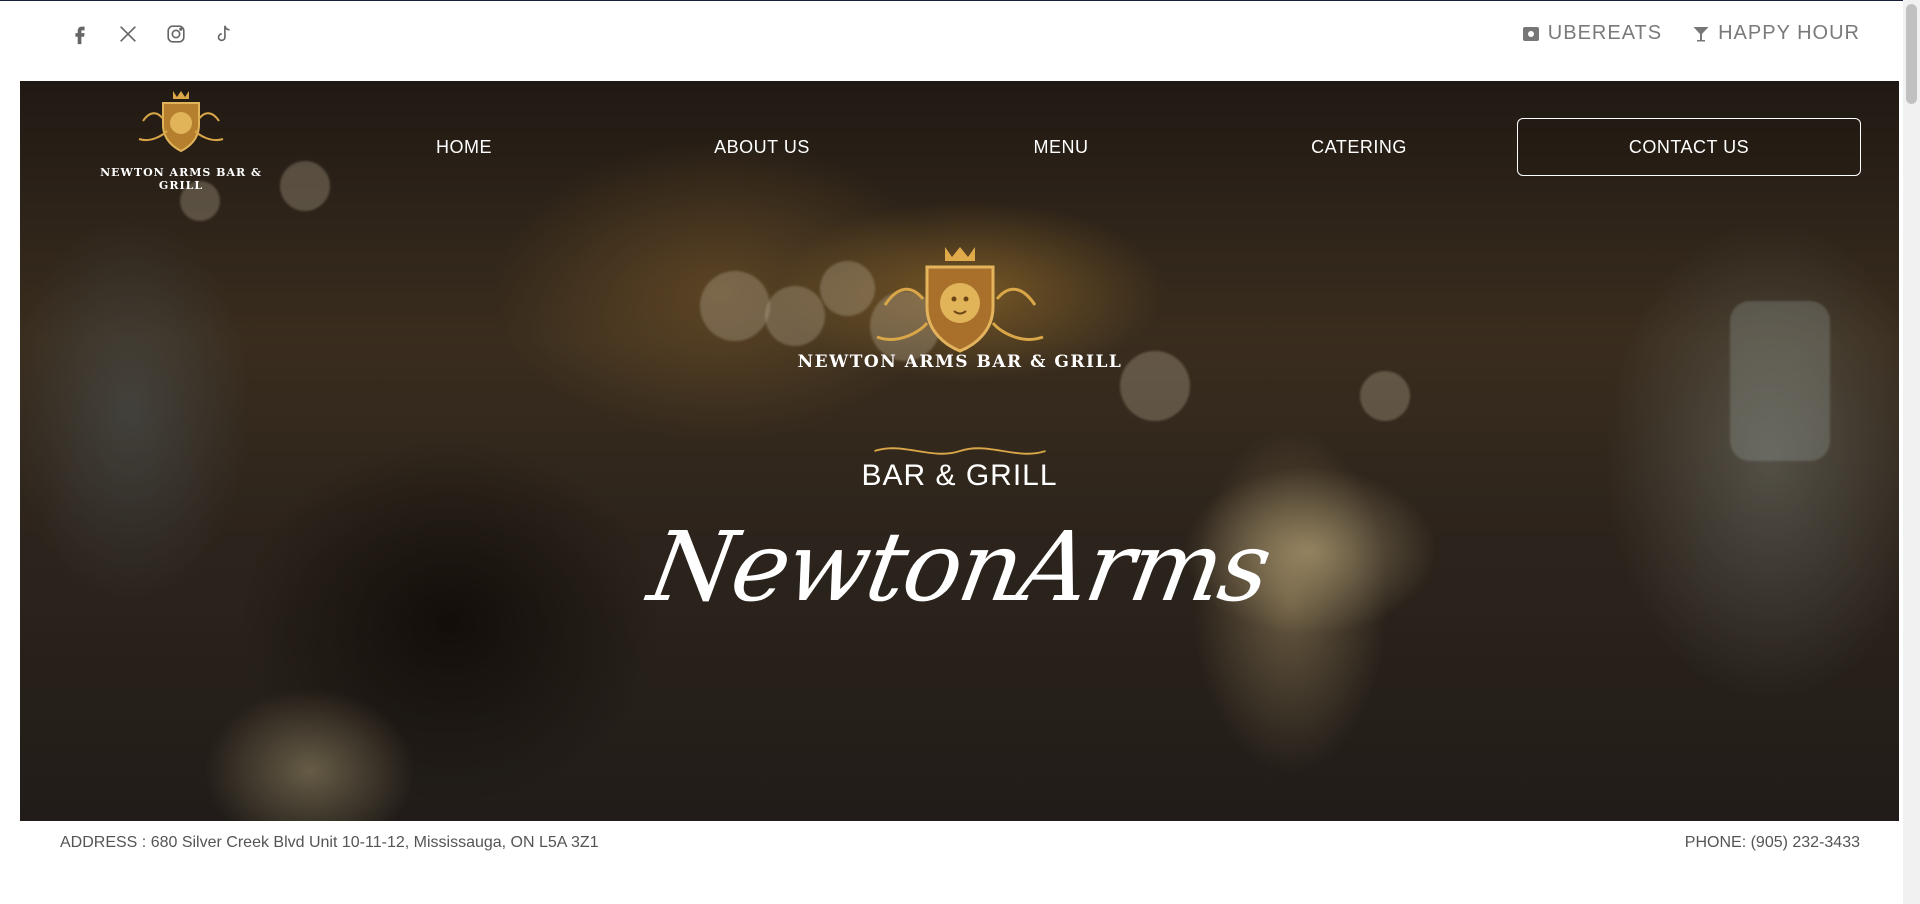  Describe the element at coordinates (464, 147) in the screenshot. I see `nav-item-home: HOME` at that location.